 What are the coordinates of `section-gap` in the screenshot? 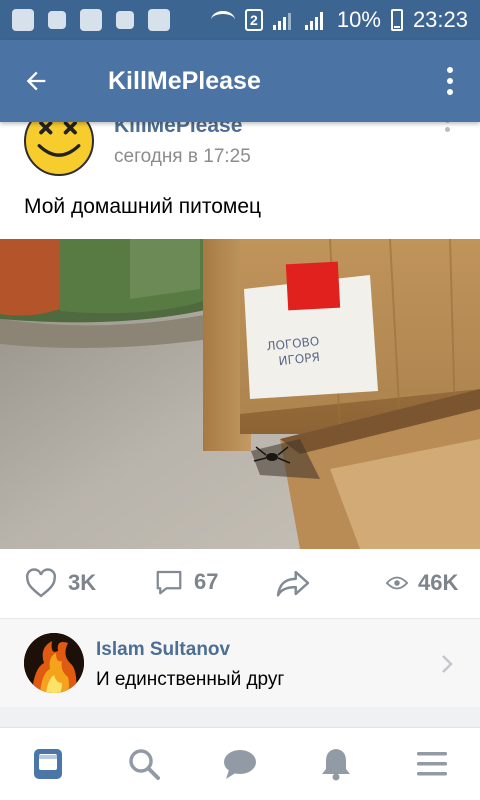 It's located at (240, 717).